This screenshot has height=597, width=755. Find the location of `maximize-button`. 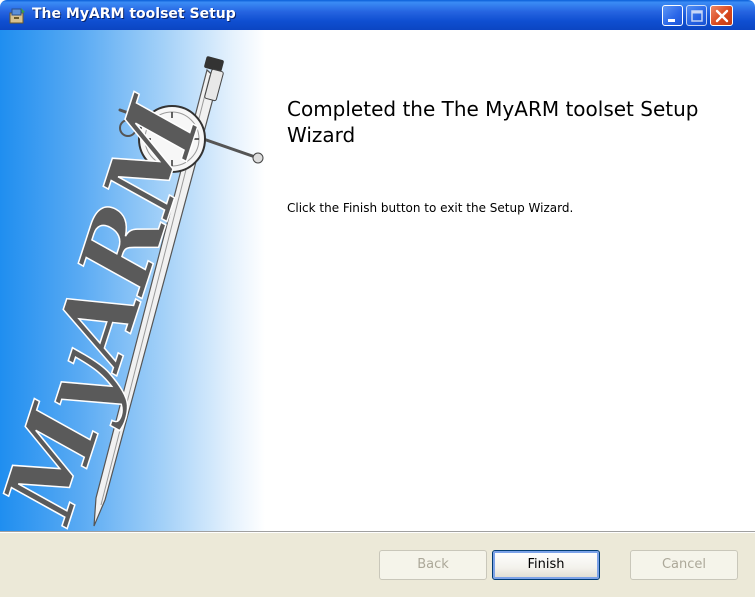

maximize-button is located at coordinates (696, 15).